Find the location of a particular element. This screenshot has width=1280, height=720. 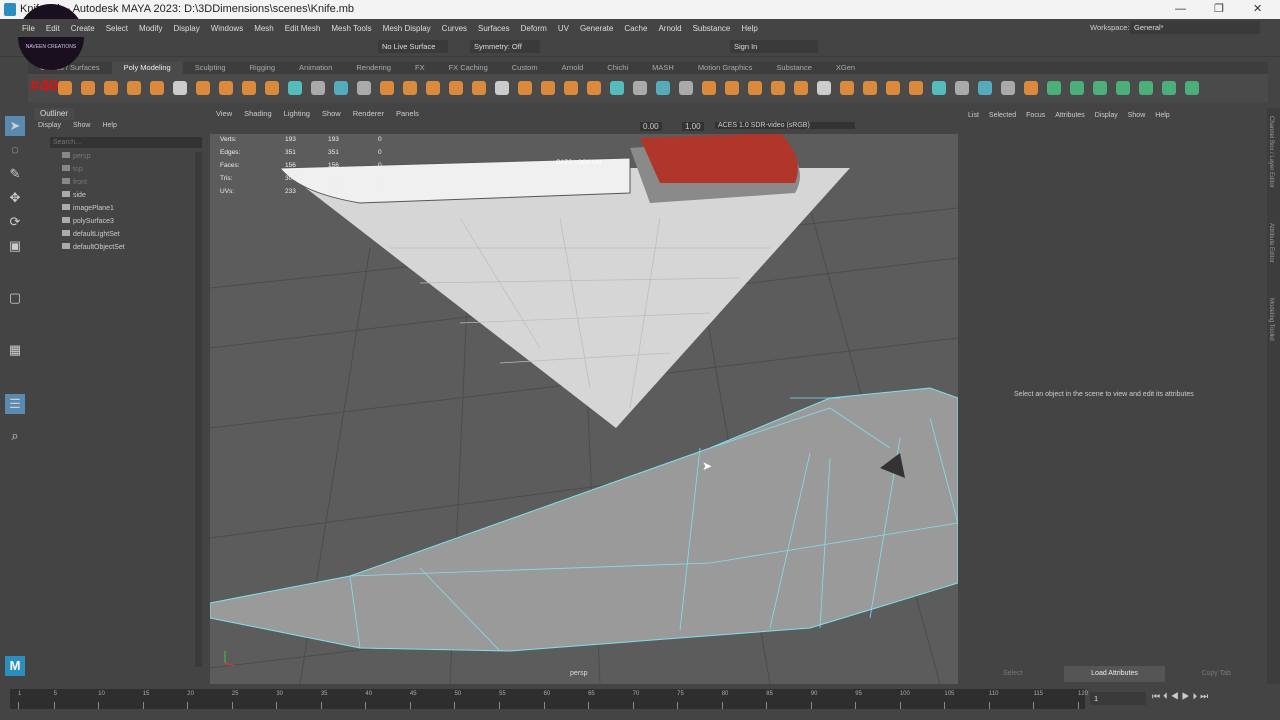

shelf-tab-12: Motion Graphics is located at coordinates (725, 68).